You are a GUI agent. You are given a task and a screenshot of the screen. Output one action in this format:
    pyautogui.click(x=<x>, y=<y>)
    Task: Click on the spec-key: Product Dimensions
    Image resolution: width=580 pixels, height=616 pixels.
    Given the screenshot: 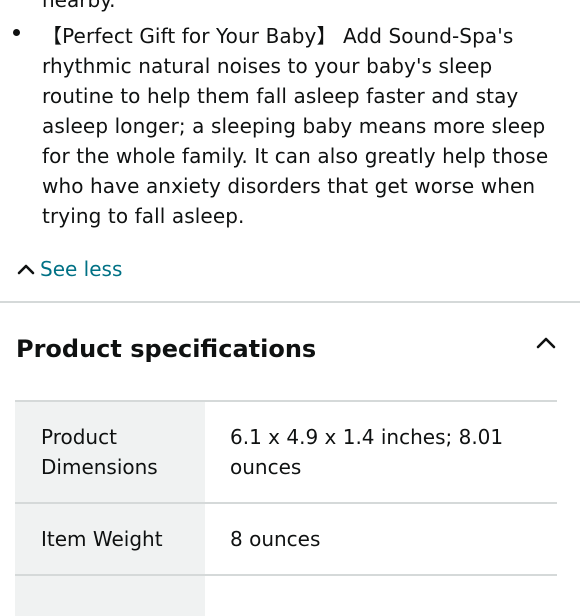 What is the action you would take?
    pyautogui.click(x=110, y=452)
    